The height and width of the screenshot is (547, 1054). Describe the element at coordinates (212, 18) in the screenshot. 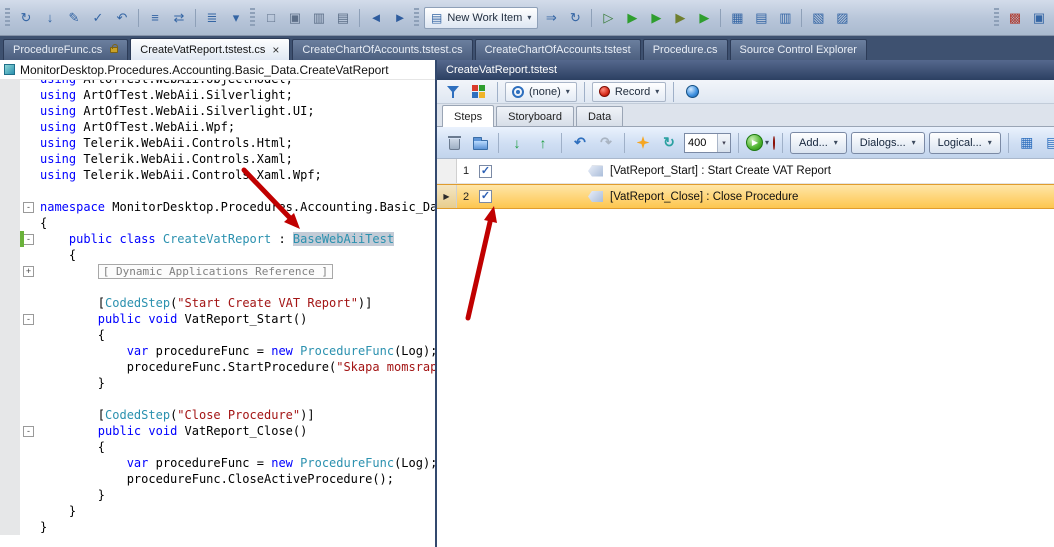

I see `outline-collapse-icon: ≣` at that location.